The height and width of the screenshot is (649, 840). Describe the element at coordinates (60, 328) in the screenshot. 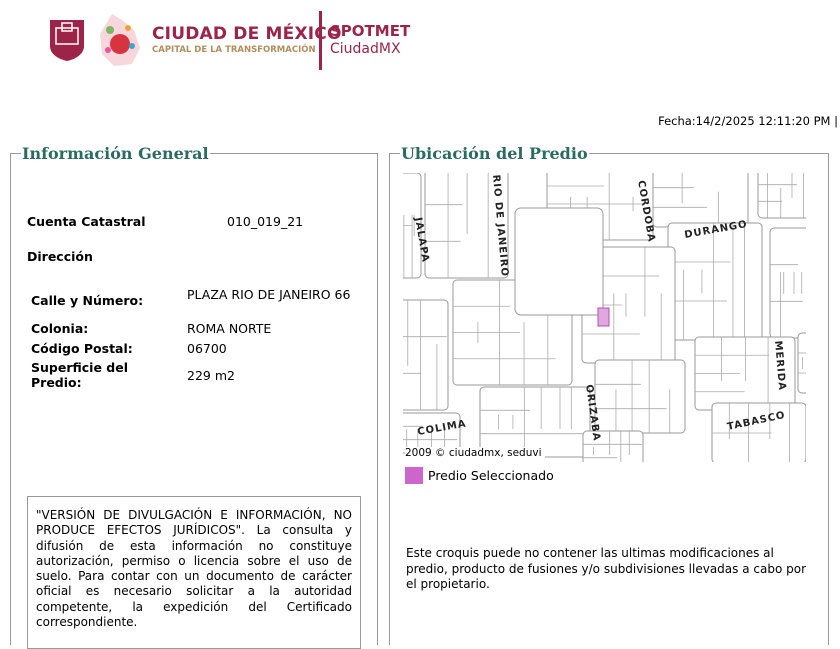

I see `colonia-label: Colonia:` at that location.